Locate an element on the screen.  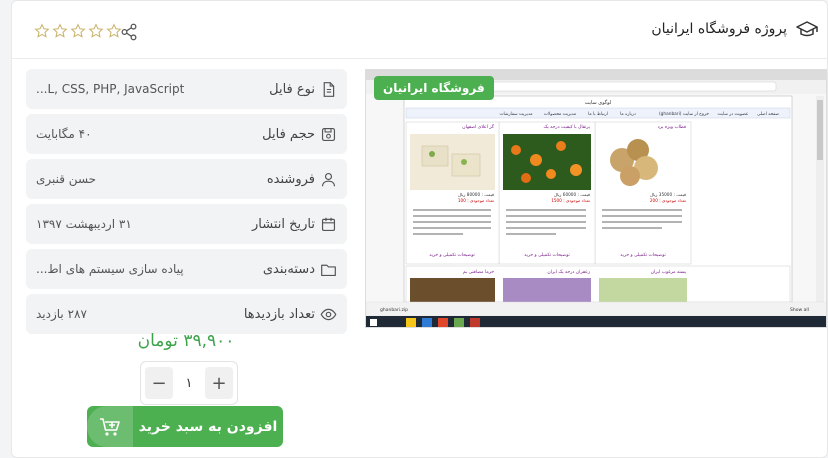
svg-text: مدیریت سفارشات is located at coordinates (515, 114).